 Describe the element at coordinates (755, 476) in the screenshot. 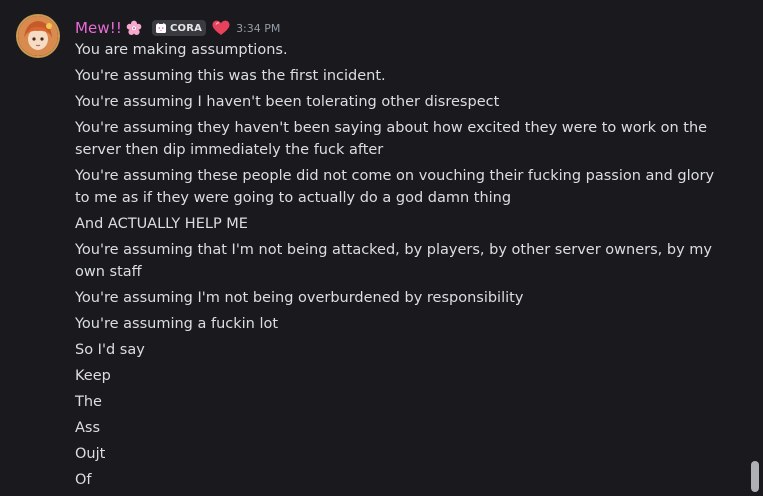

I see `scrollbar-thumb` at that location.